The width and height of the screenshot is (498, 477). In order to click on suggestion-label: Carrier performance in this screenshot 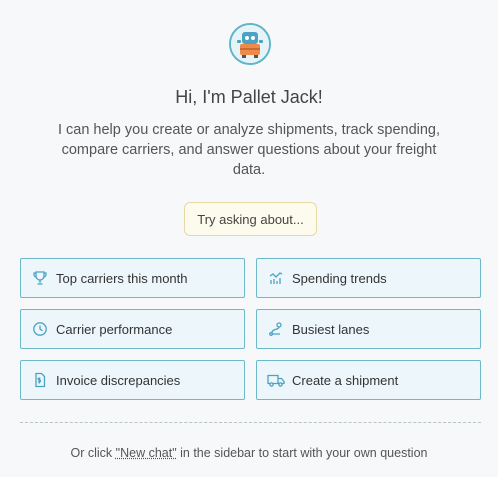, I will do `click(114, 329)`.